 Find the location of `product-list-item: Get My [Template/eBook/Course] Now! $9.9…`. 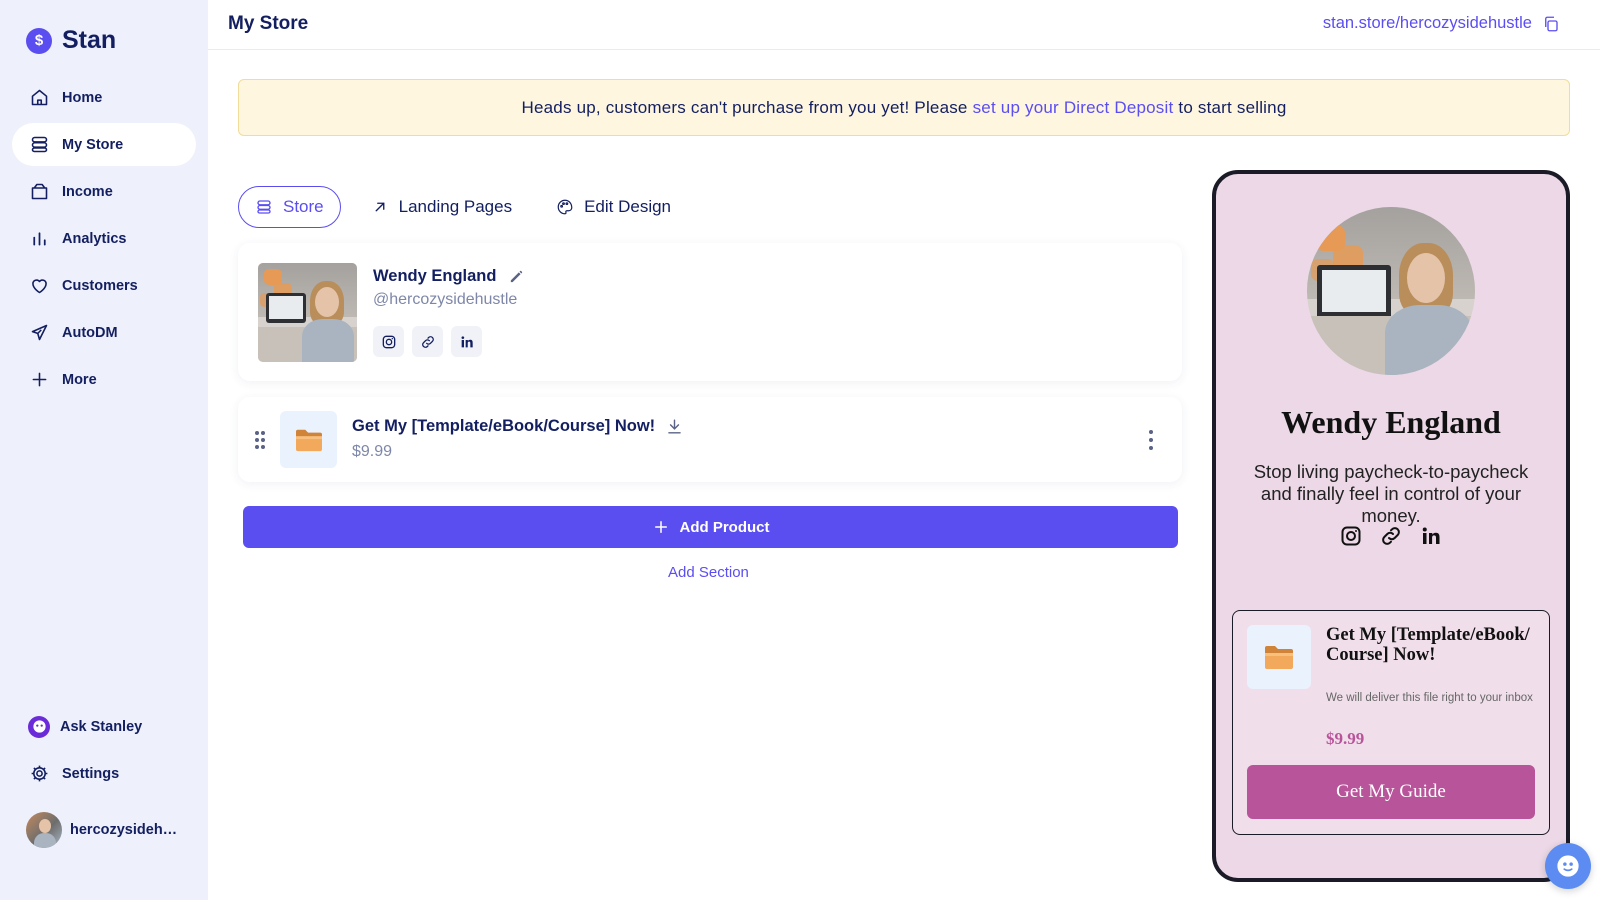

product-list-item: Get My [Template/eBook/Course] Now! $9.9… is located at coordinates (710, 439).